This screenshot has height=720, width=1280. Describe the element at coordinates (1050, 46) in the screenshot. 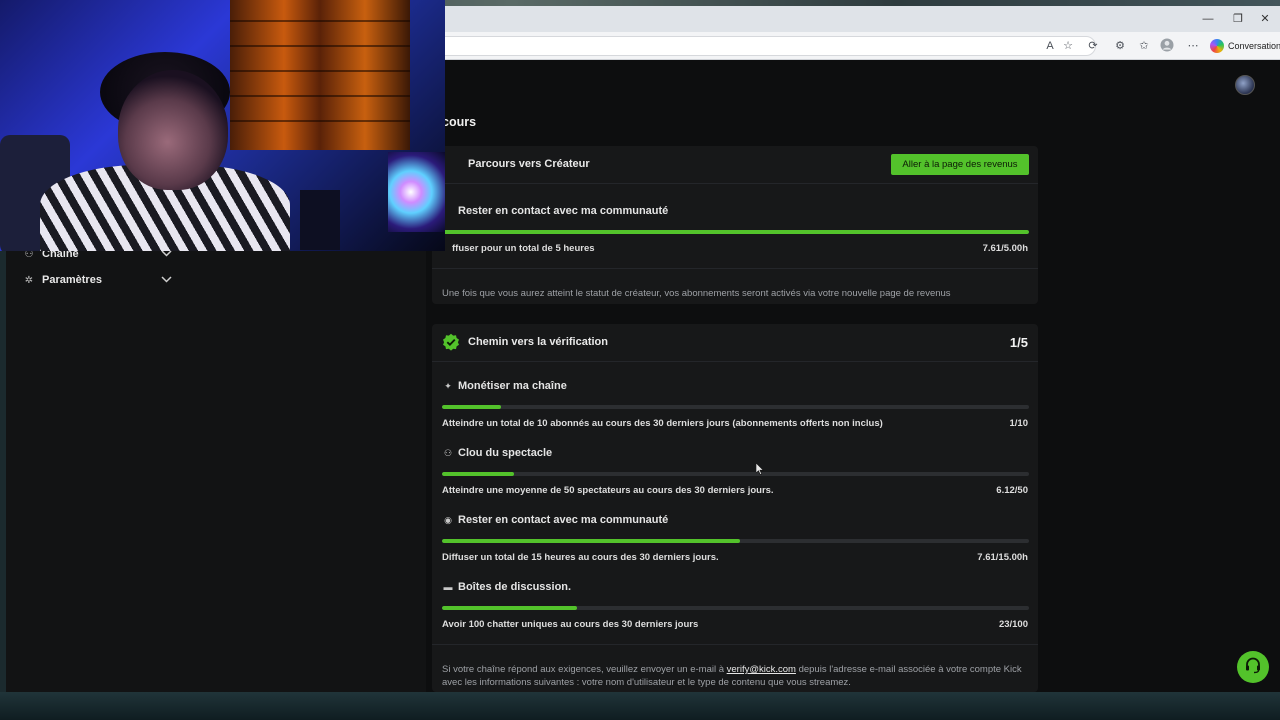

I see `read-aloud-icon: A` at that location.